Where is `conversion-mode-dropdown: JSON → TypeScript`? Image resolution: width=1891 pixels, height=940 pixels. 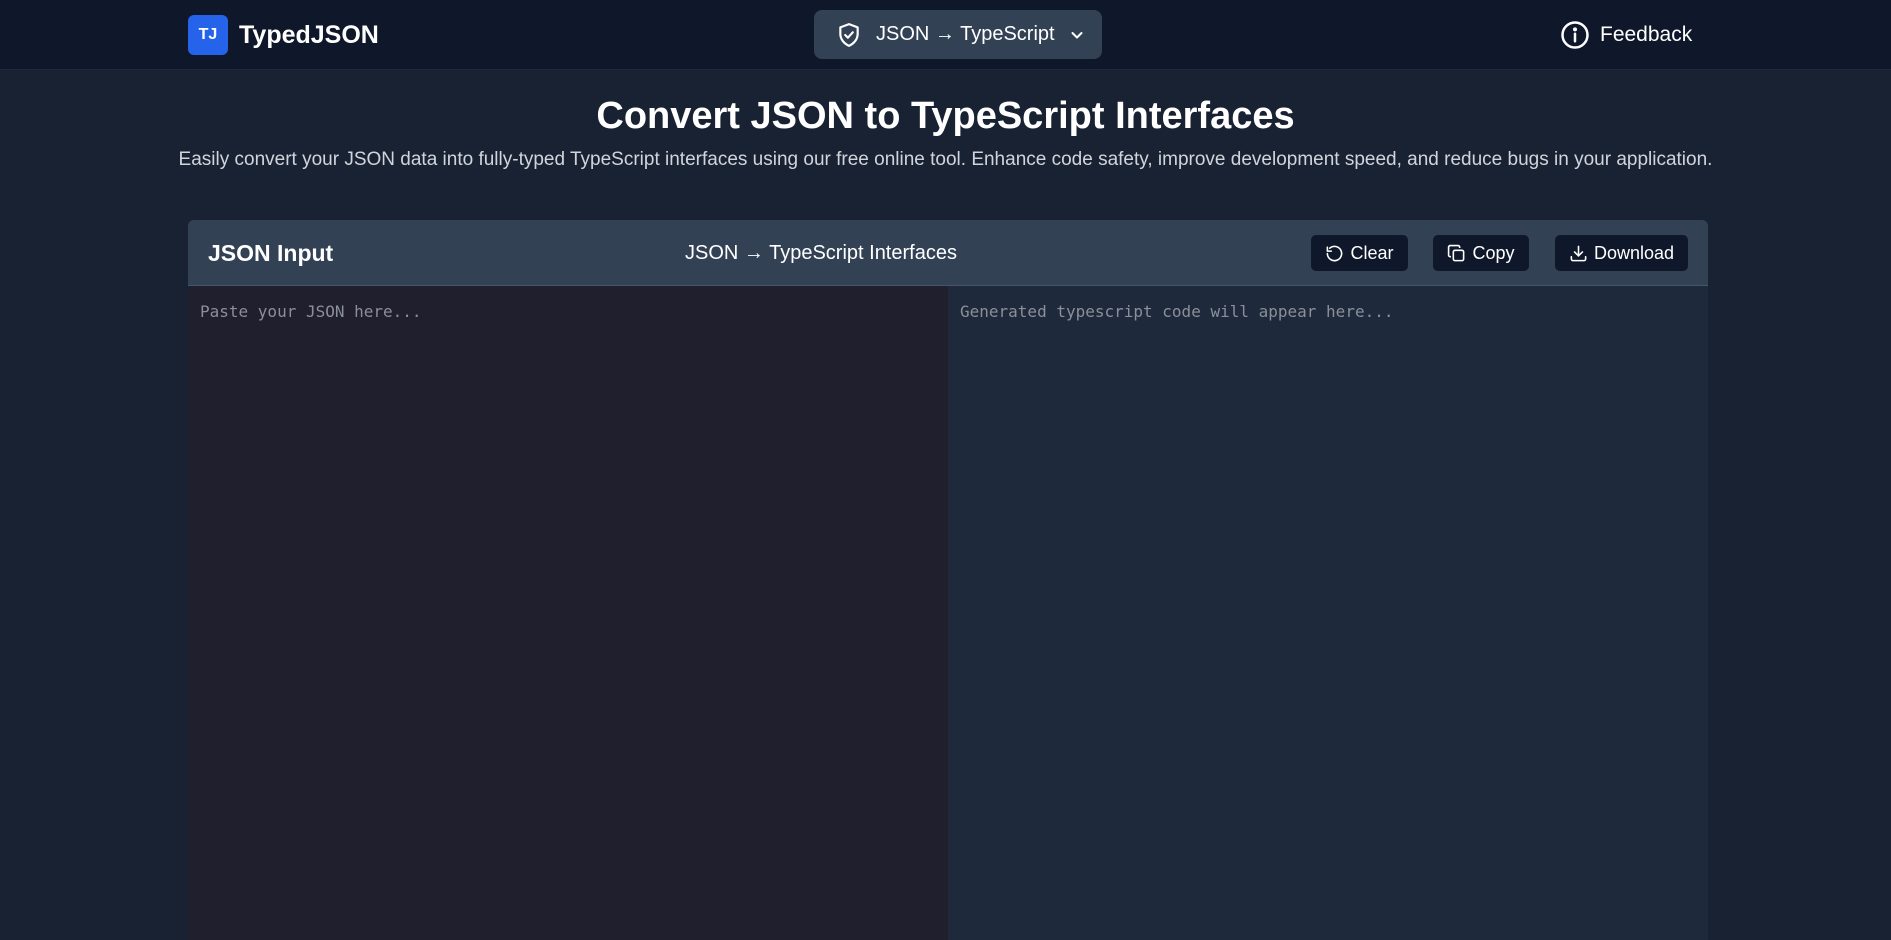 conversion-mode-dropdown: JSON → TypeScript is located at coordinates (958, 34).